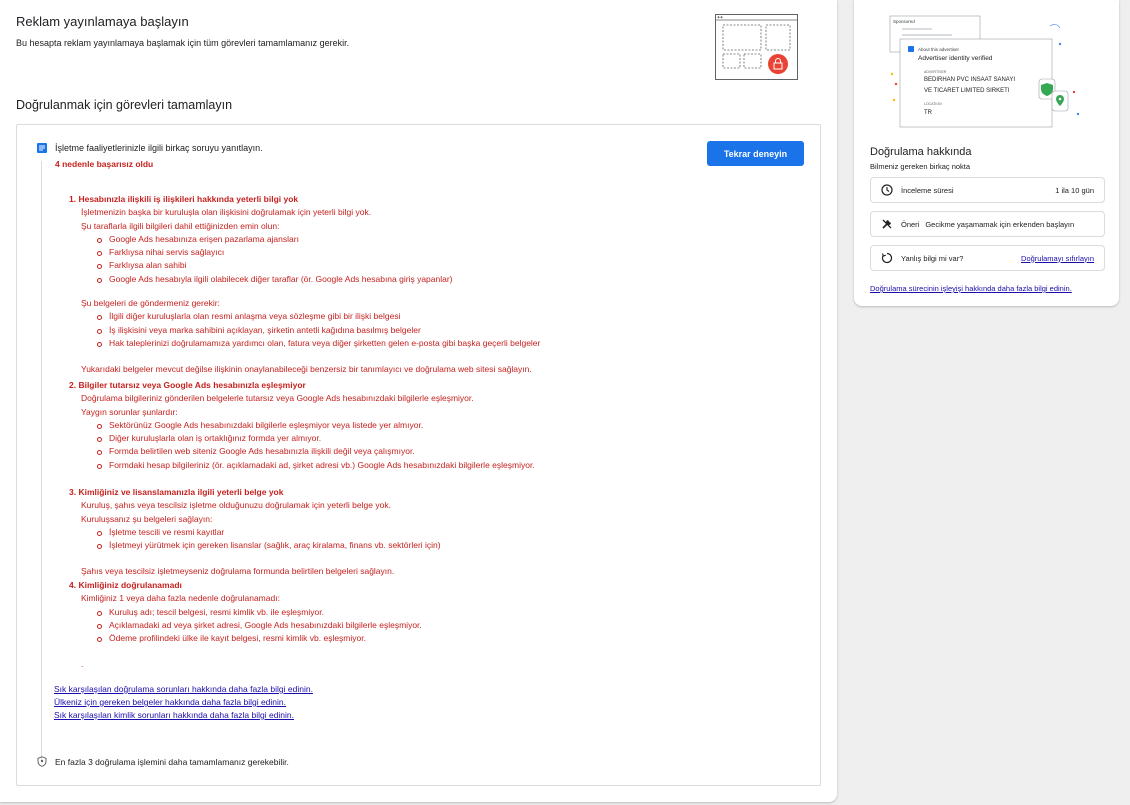 This screenshot has height=805, width=1130. What do you see at coordinates (756, 47) in the screenshot?
I see `browser-lock-illustration` at bounding box center [756, 47].